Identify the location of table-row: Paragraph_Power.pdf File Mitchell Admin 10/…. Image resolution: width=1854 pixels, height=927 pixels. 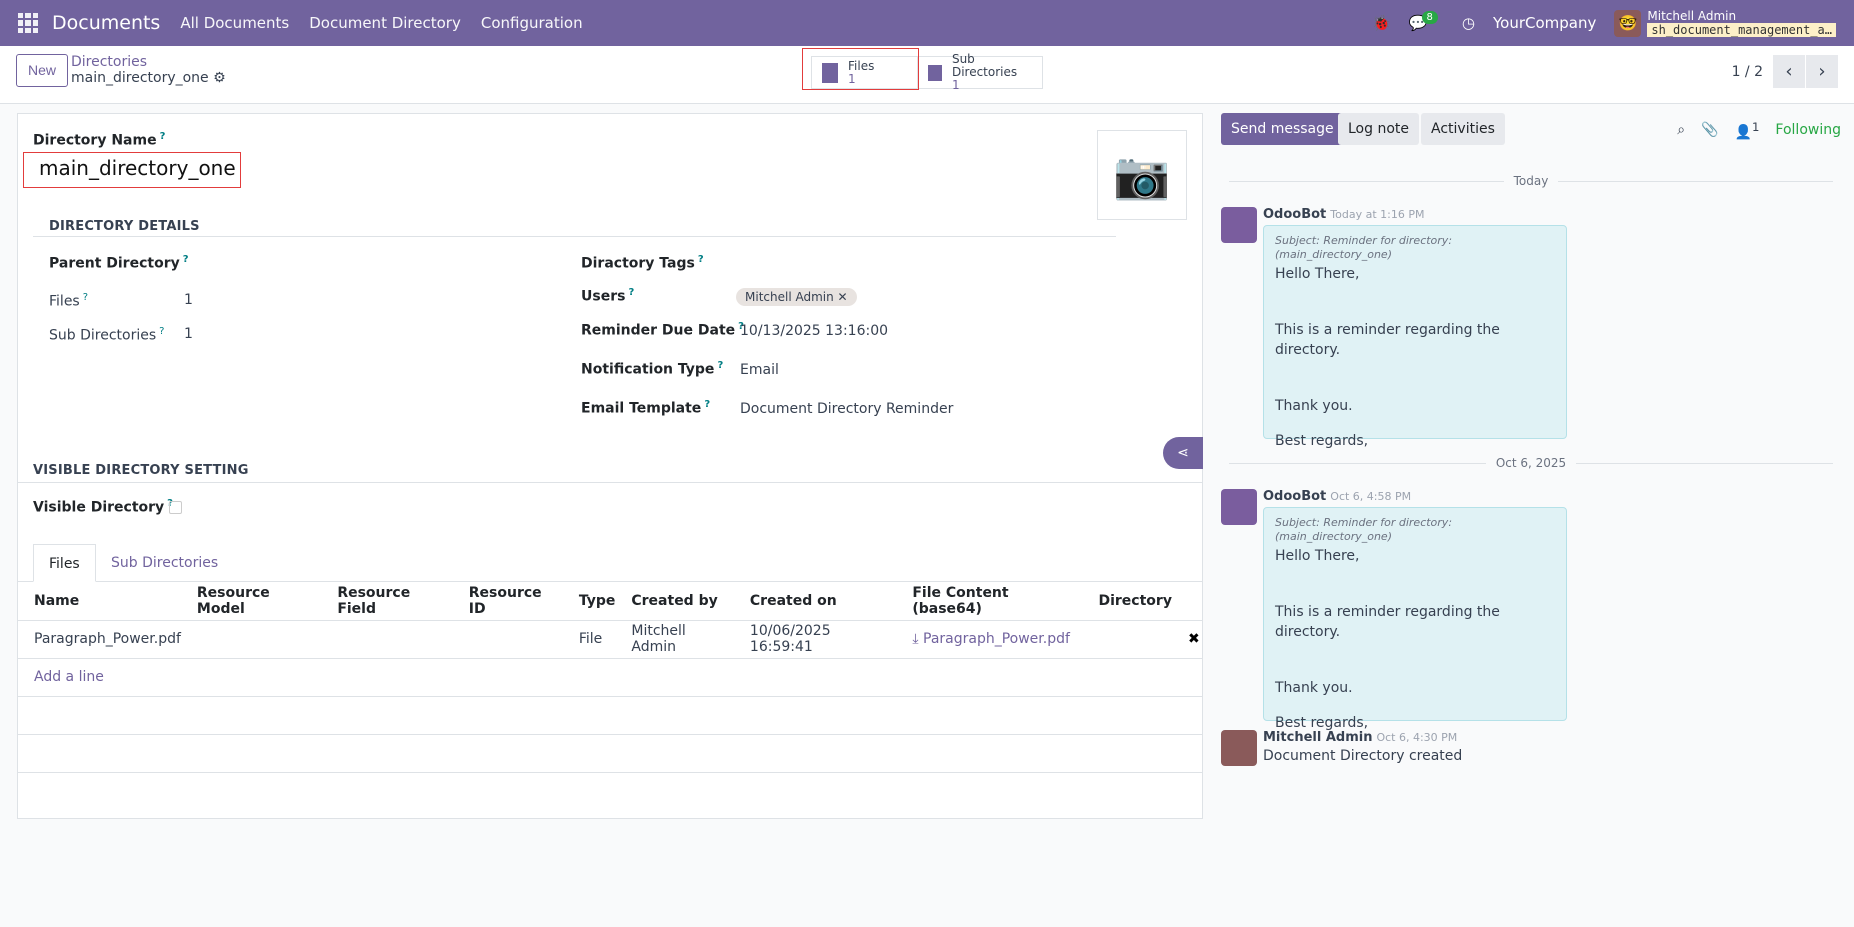
(610, 639).